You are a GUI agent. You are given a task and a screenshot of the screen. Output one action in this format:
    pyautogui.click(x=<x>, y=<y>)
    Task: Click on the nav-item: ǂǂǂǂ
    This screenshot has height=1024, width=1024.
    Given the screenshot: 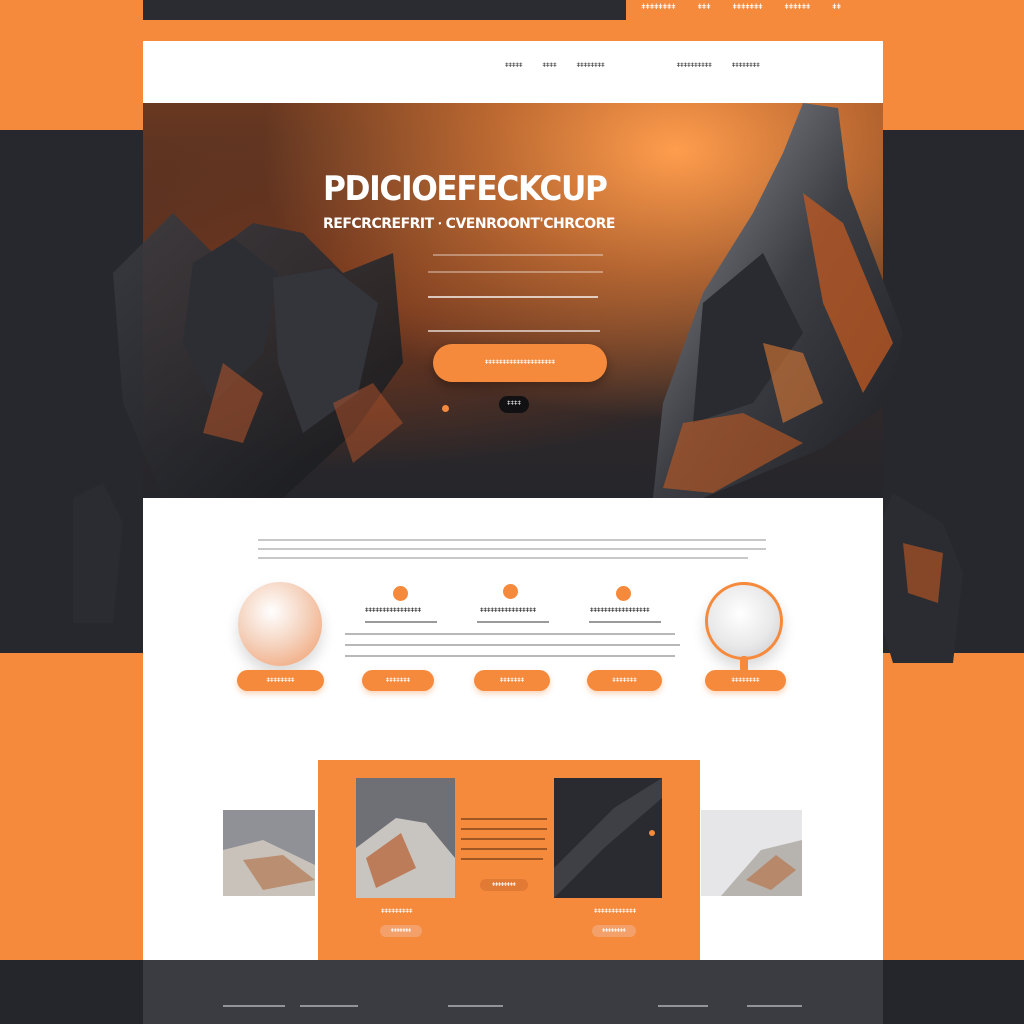 What is the action you would take?
    pyautogui.click(x=550, y=66)
    